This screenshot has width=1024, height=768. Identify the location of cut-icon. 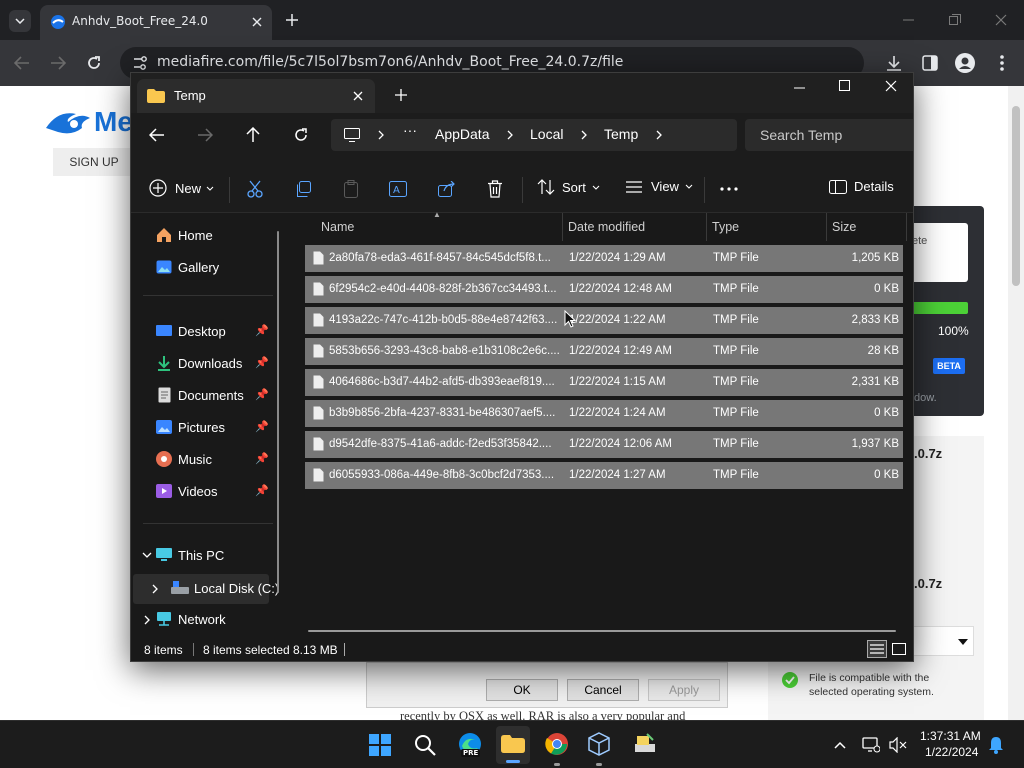
(255, 189).